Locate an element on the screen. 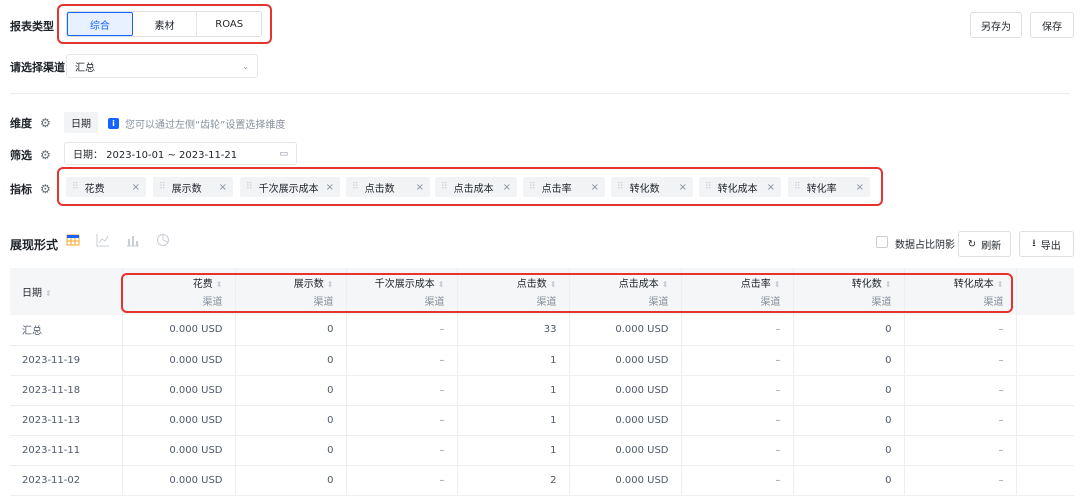  column-header: 日期 ⬍ is located at coordinates (66, 291).